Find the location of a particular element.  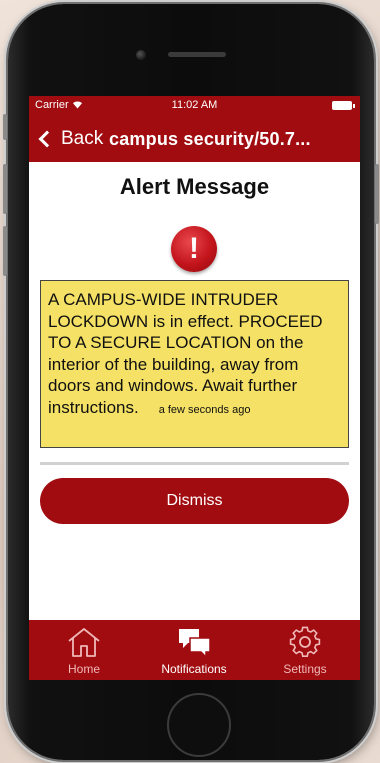

tab-notifications: Notifications is located at coordinates (194, 650).